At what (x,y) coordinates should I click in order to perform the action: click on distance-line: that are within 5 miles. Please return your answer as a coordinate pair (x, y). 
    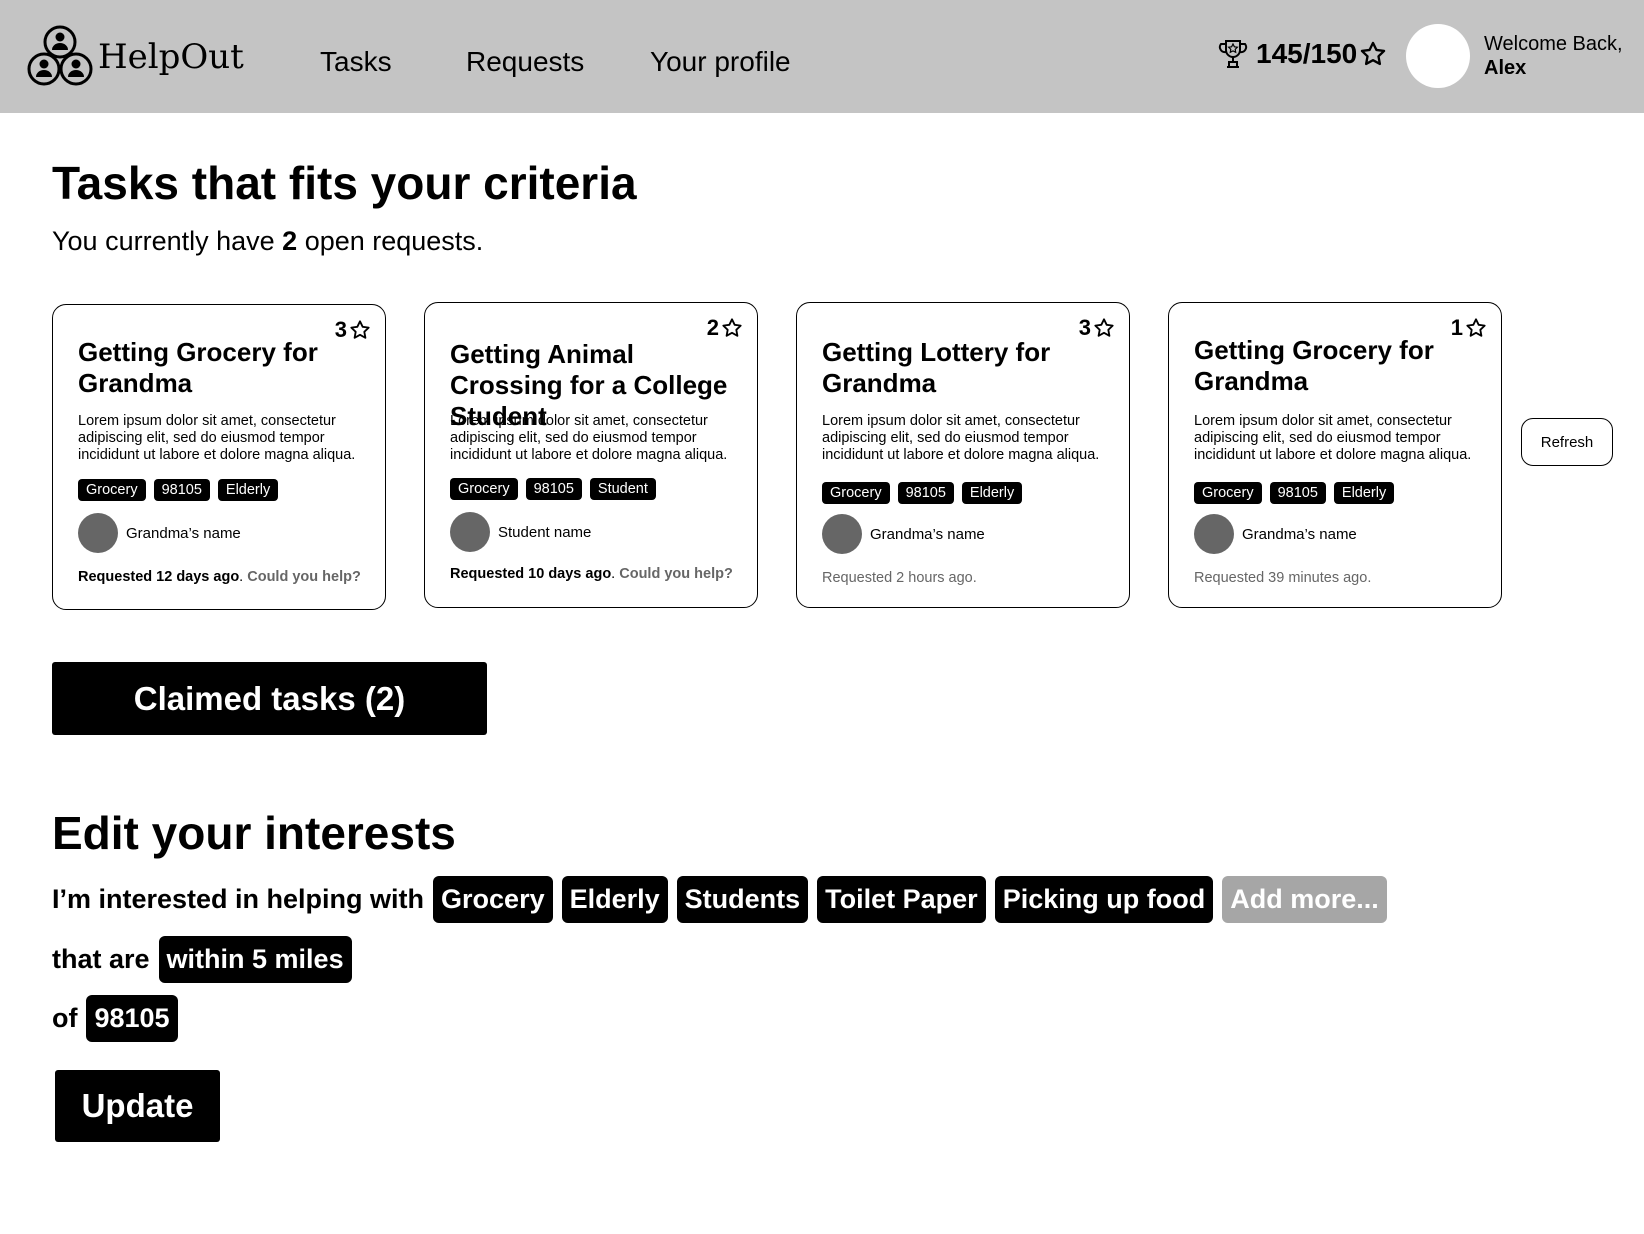
    Looking at the image, I should click on (202, 959).